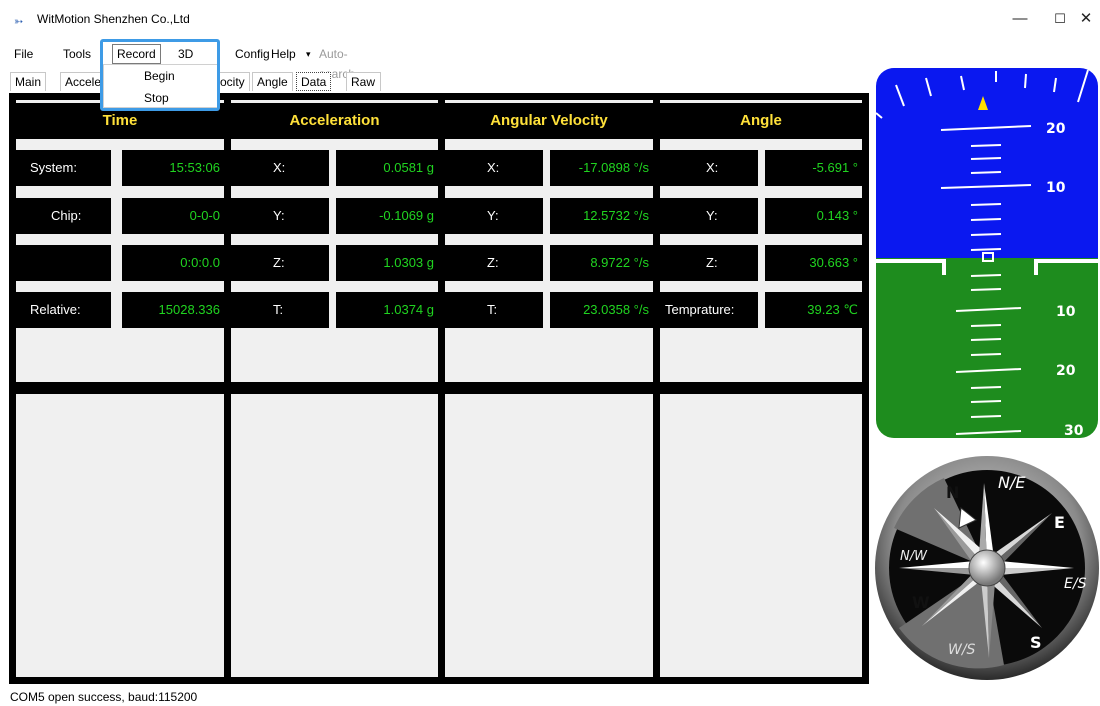 This screenshot has height=706, width=1100. I want to click on gyro-x-value: -17.0898 °/s, so click(601, 168).